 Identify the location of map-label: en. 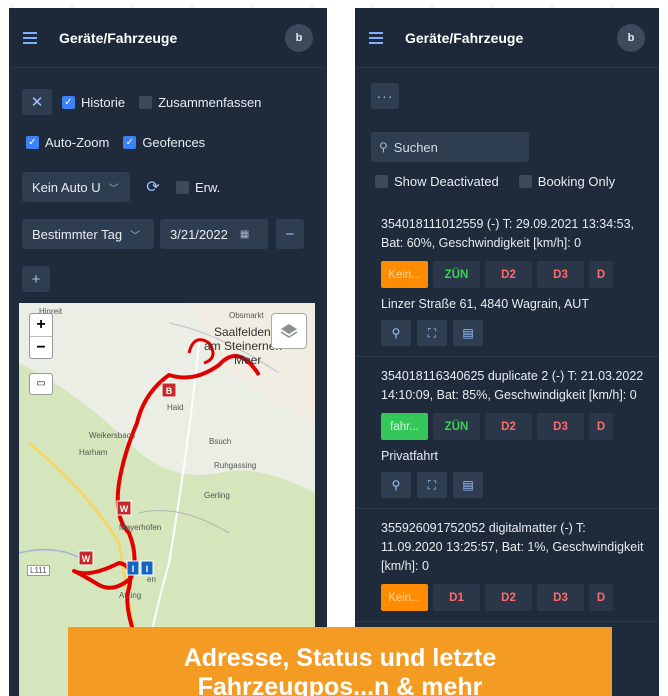
(151, 579).